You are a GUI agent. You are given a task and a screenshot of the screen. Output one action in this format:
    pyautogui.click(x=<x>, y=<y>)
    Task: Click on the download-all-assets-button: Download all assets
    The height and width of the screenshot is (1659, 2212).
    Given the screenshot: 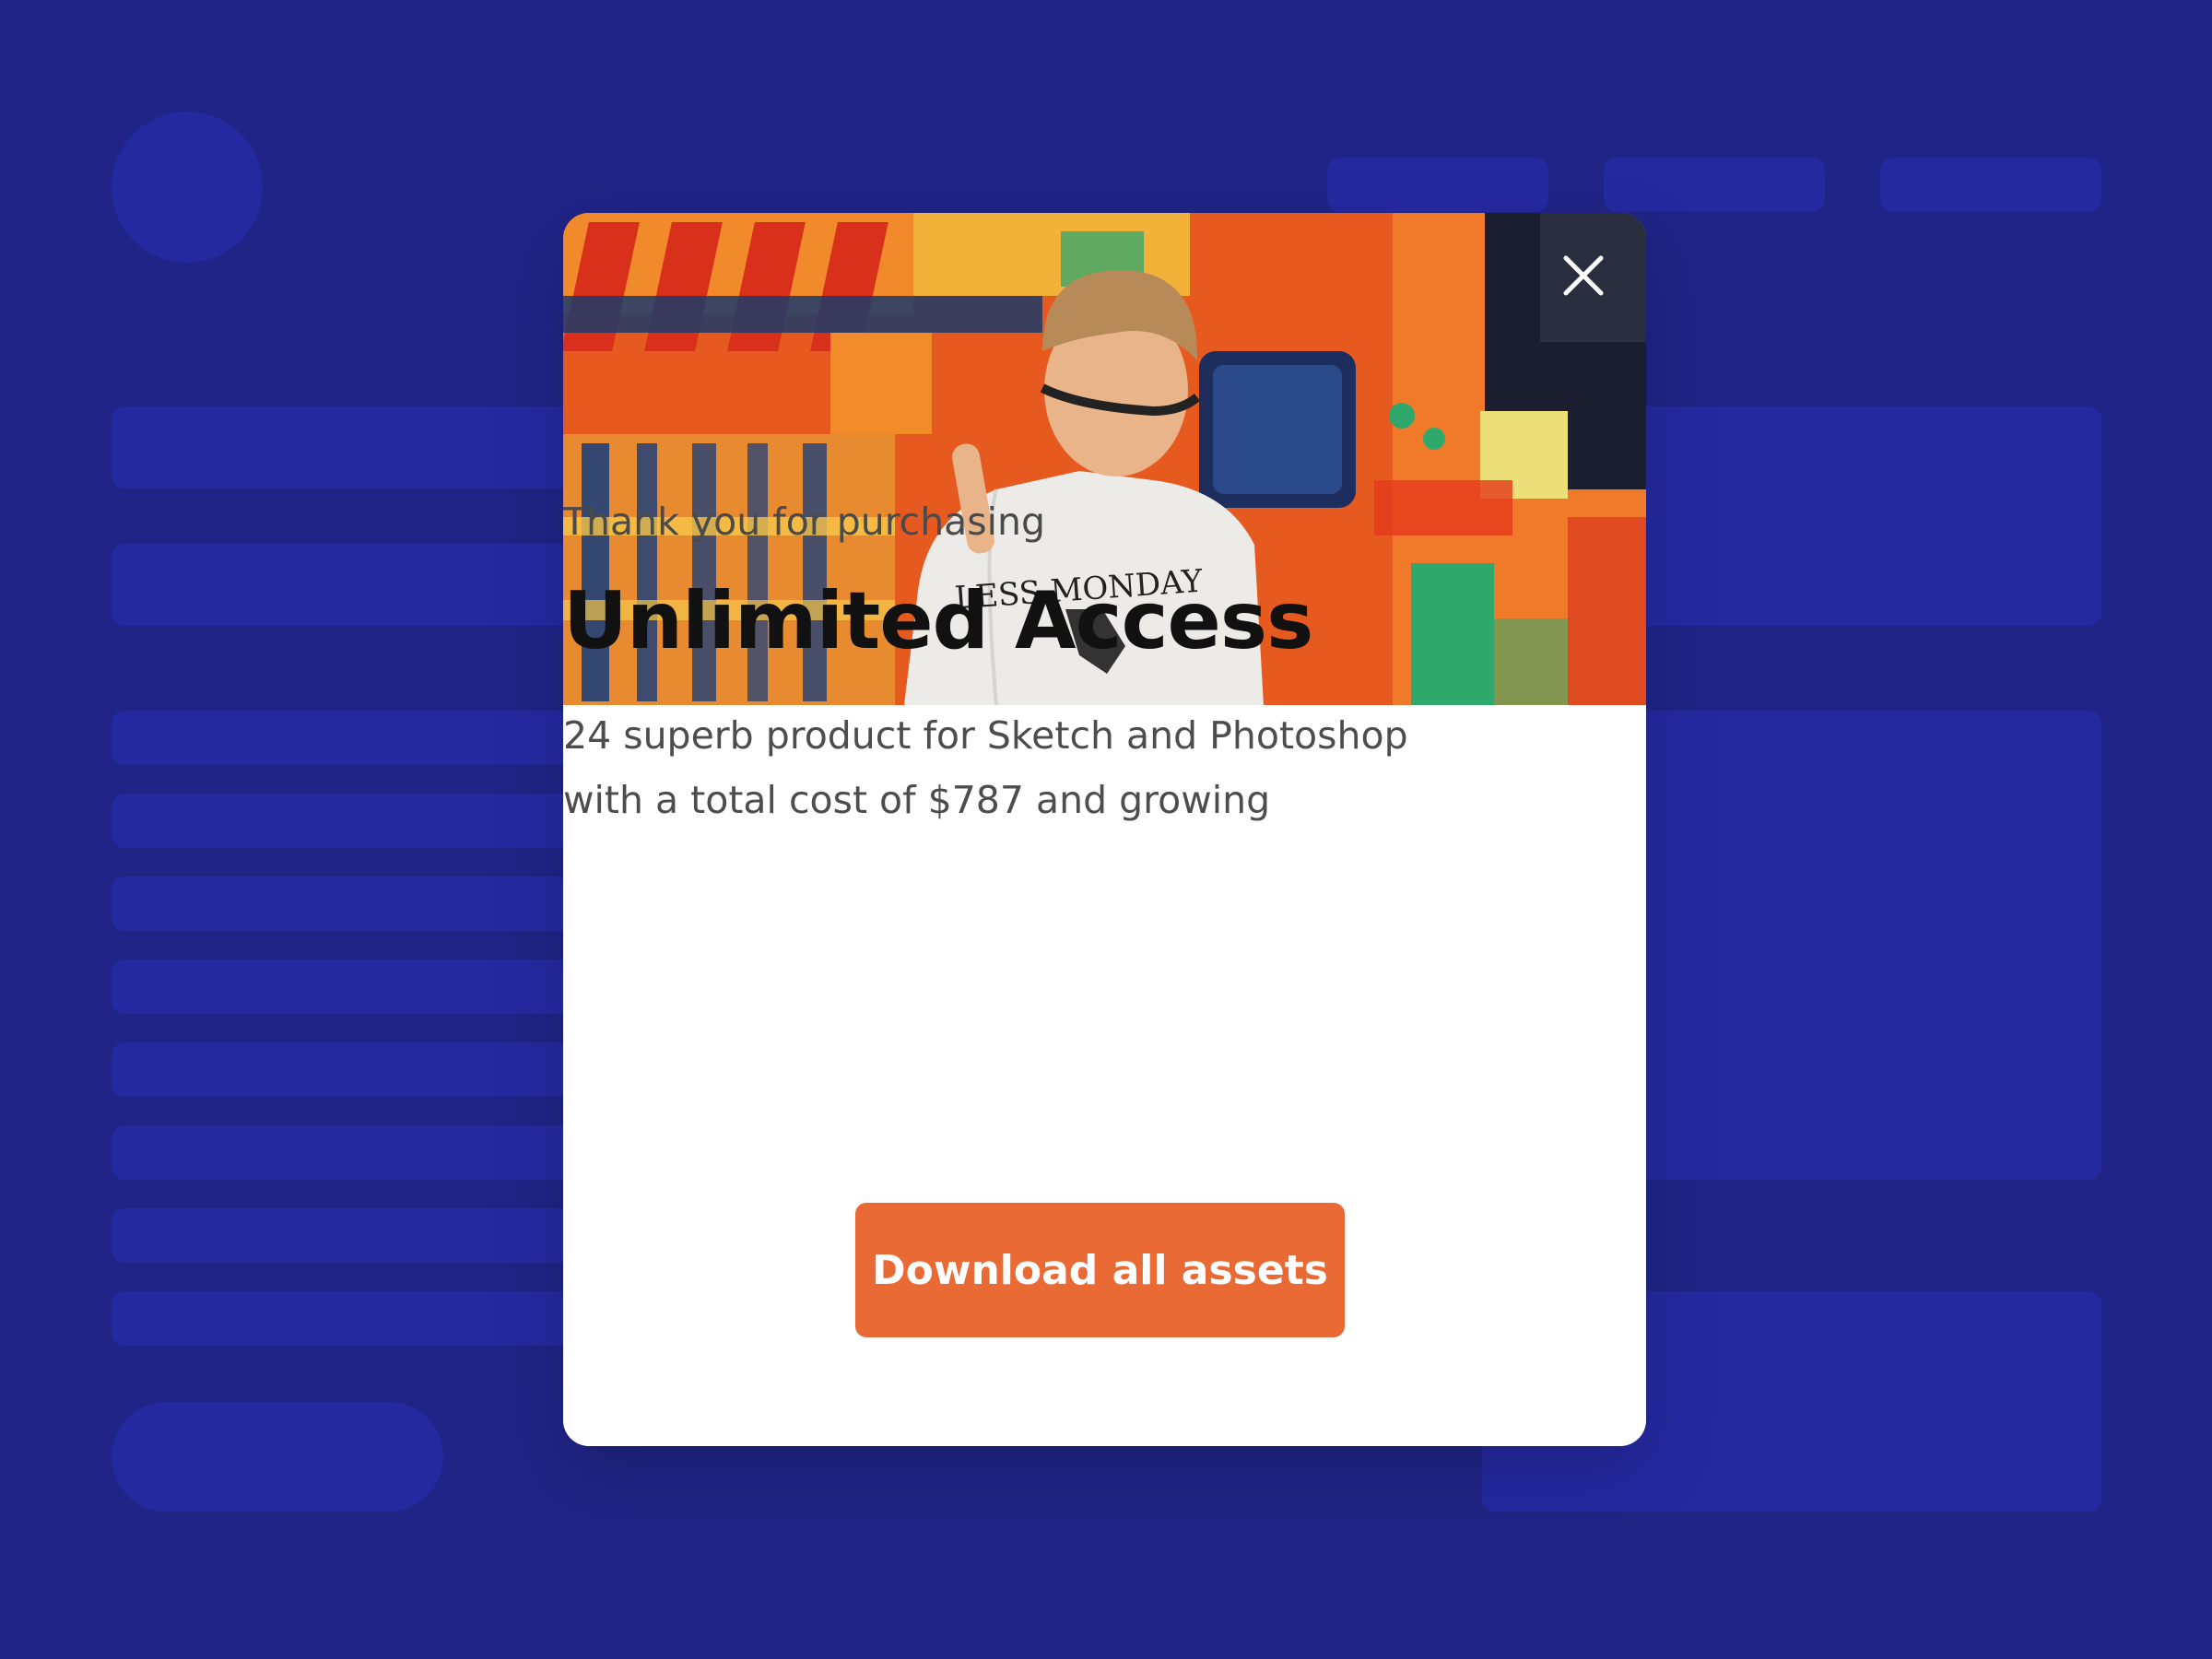 What is the action you would take?
    pyautogui.click(x=1100, y=1270)
    